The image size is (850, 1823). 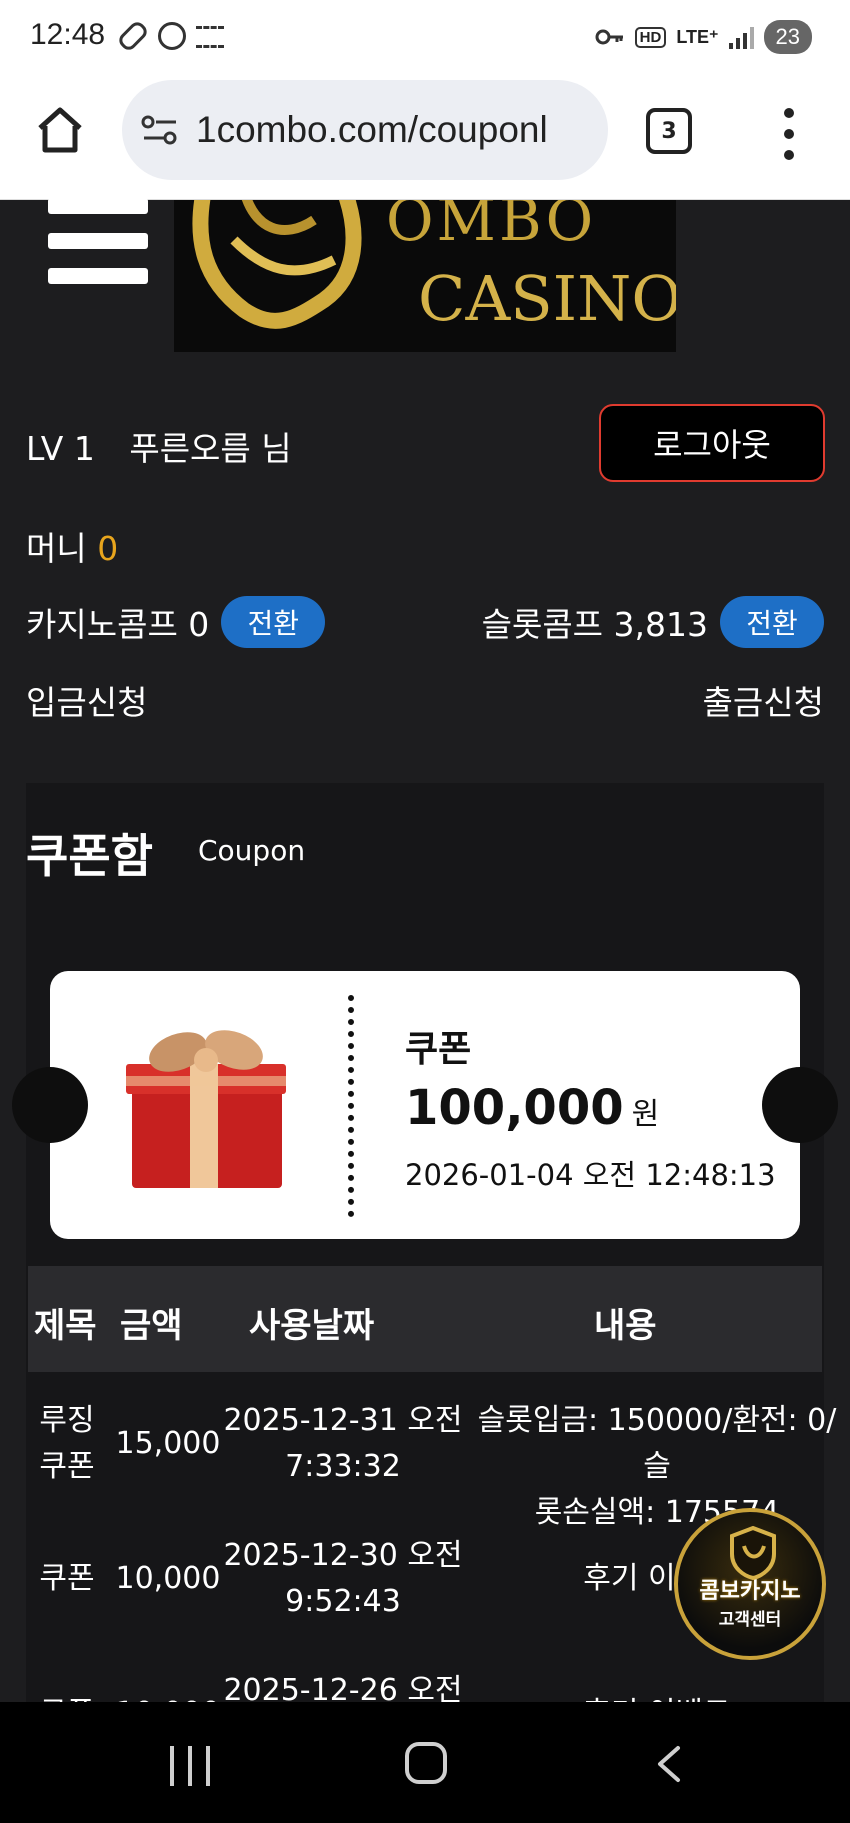 What do you see at coordinates (609, 37) in the screenshot?
I see `key-icon` at bounding box center [609, 37].